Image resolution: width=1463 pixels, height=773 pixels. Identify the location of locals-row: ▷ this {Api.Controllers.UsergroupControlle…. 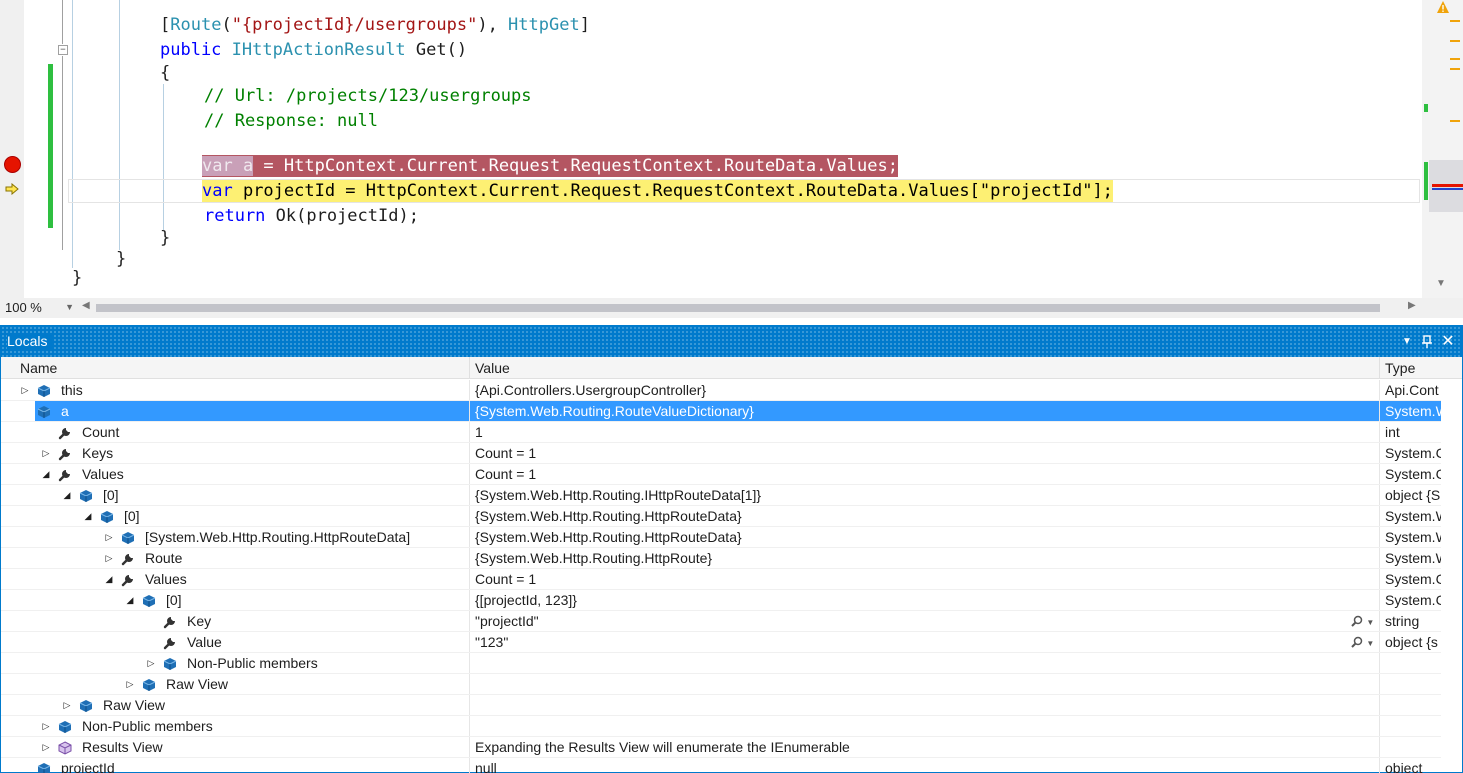
(721, 390).